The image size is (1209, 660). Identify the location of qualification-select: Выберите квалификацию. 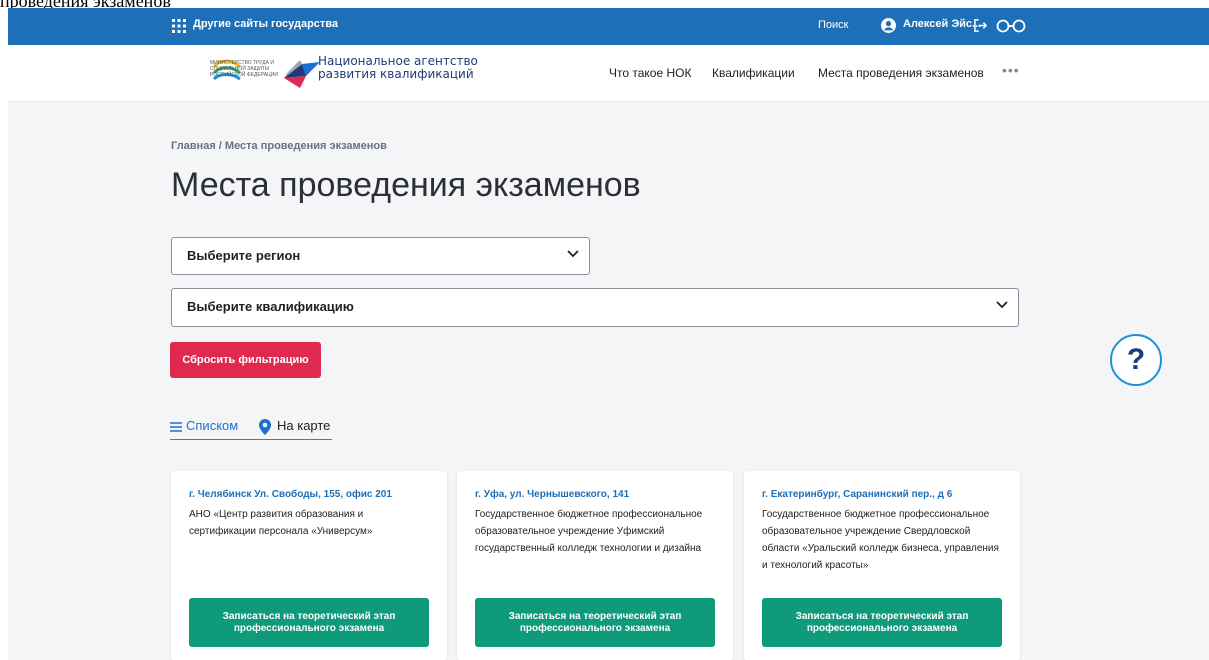
(595, 307).